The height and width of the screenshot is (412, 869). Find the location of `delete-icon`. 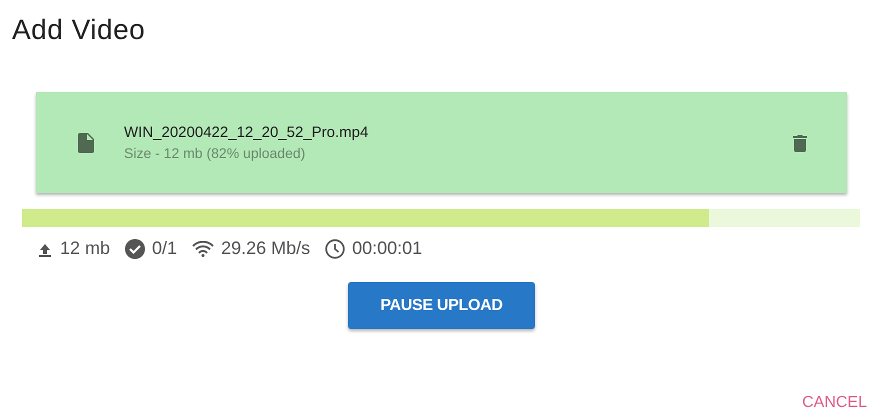

delete-icon is located at coordinates (800, 143).